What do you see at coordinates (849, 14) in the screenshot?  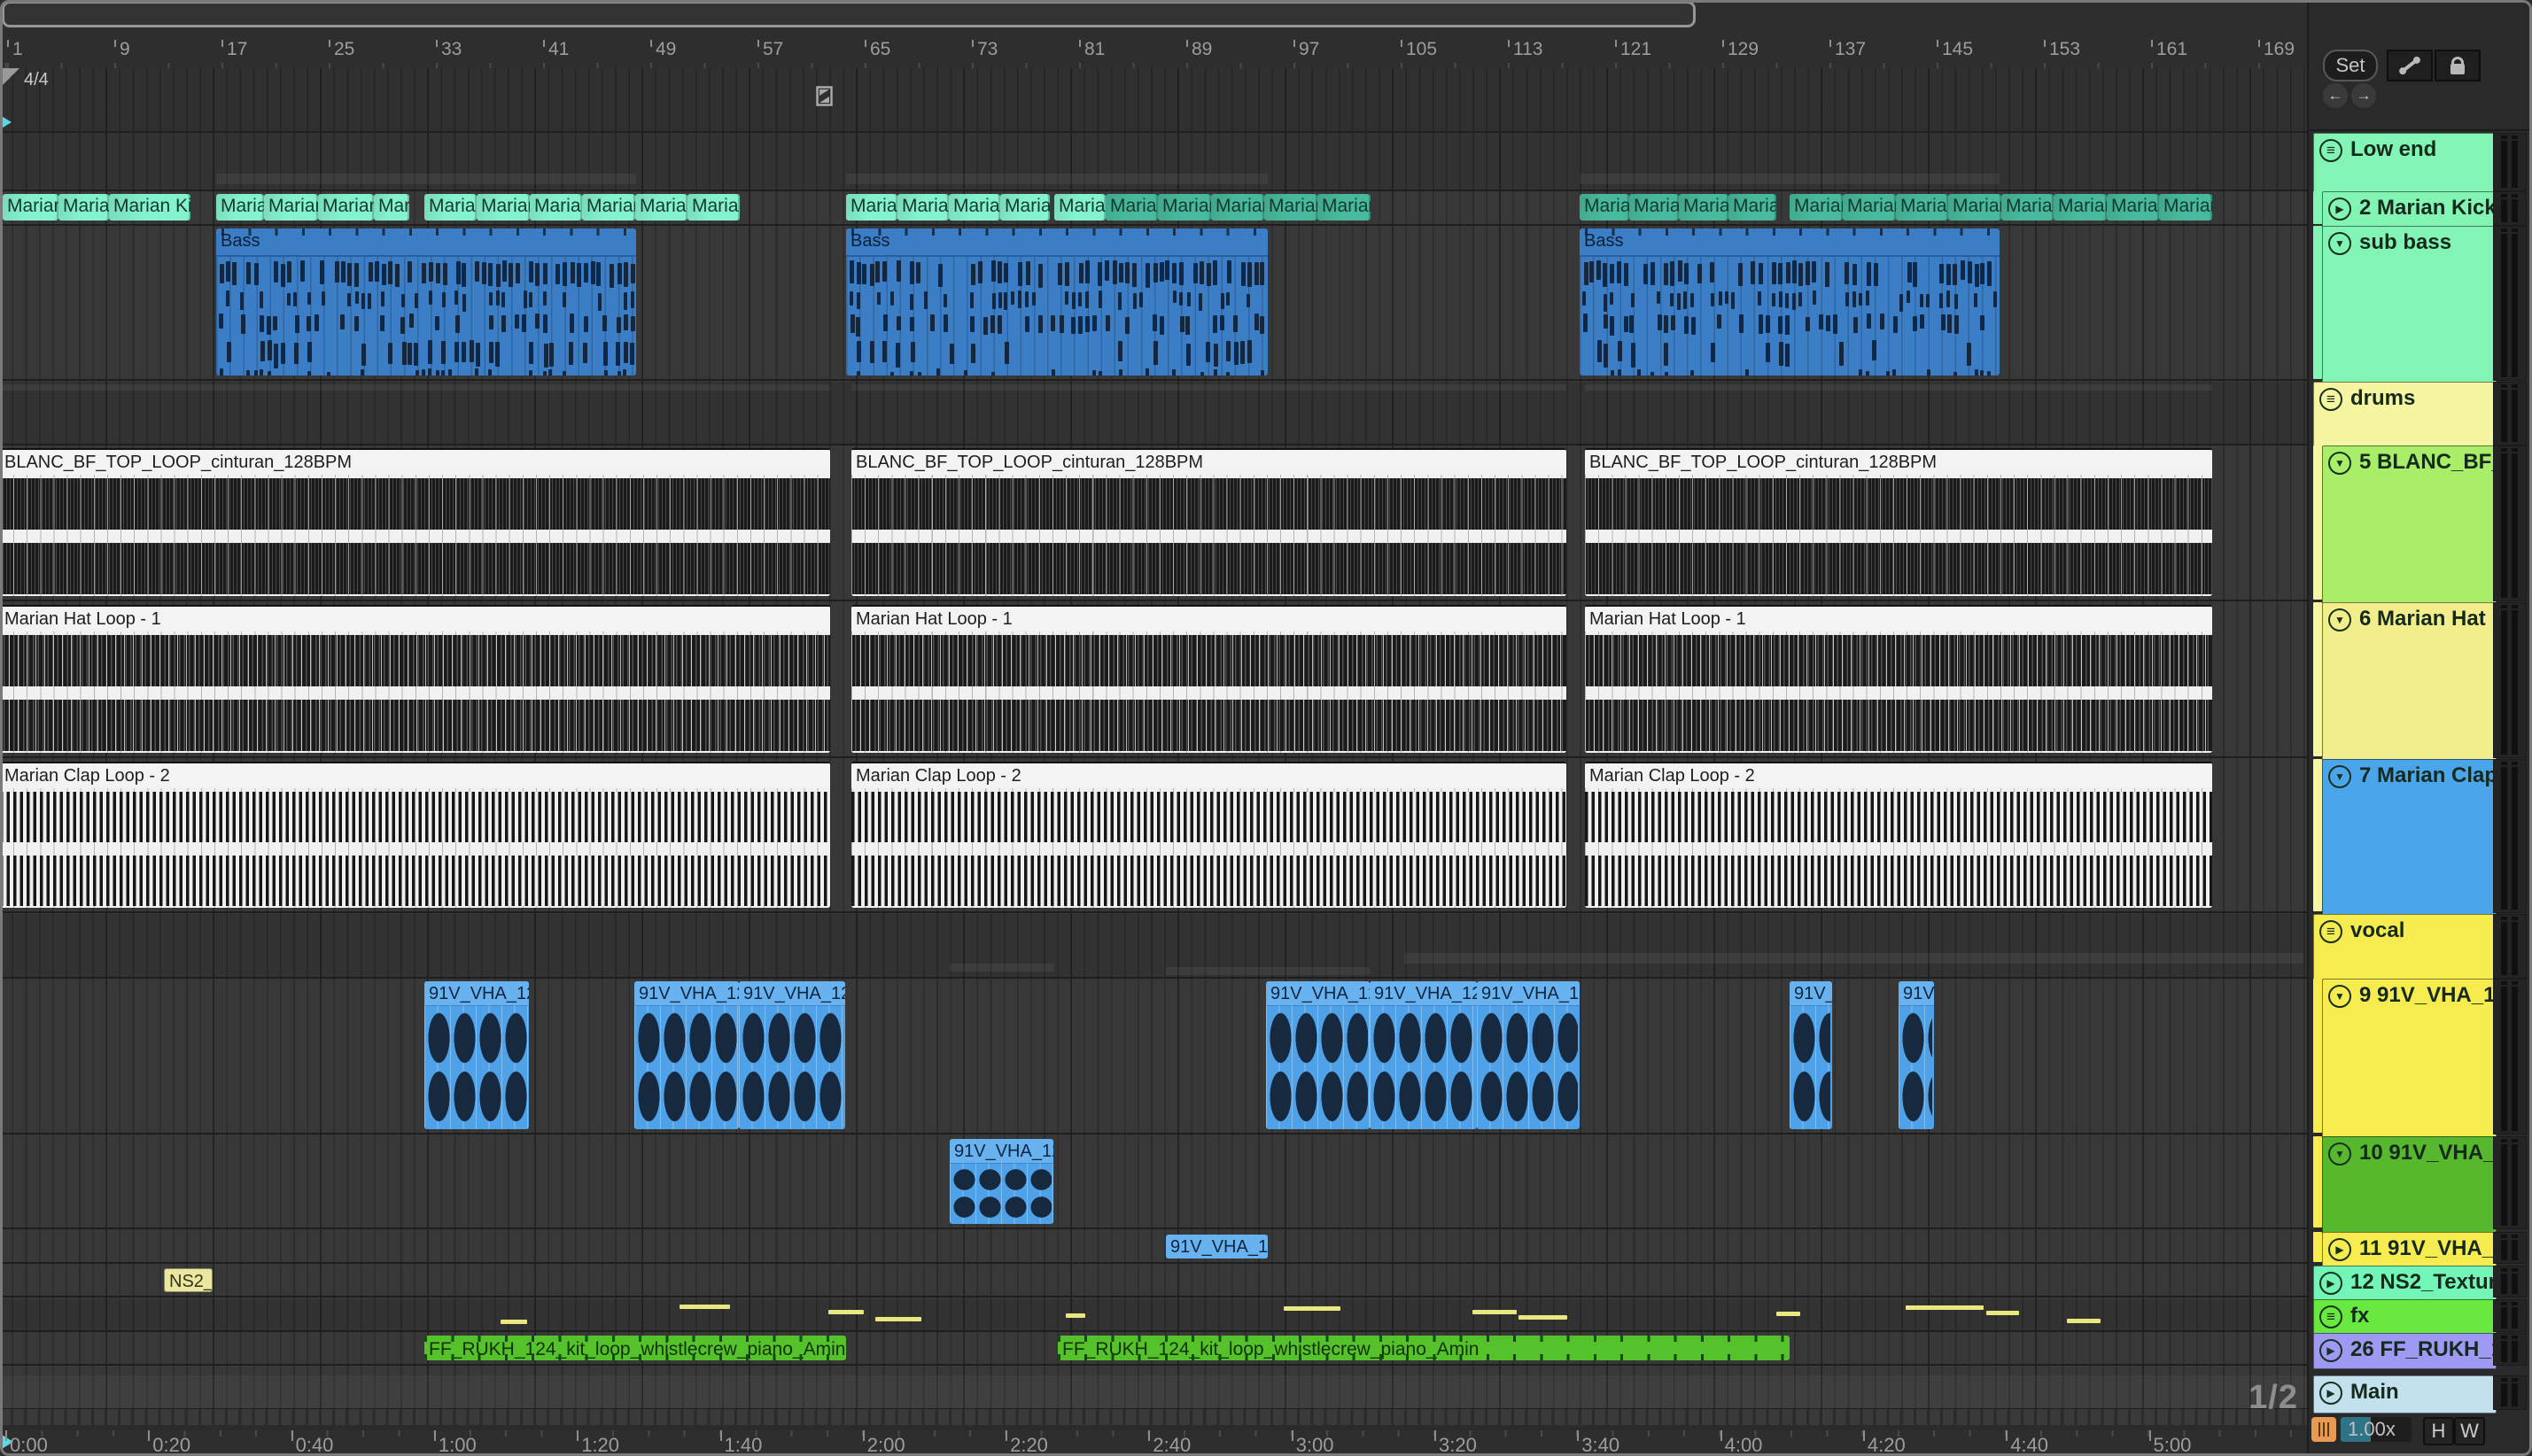 I see `overview-view-box` at bounding box center [849, 14].